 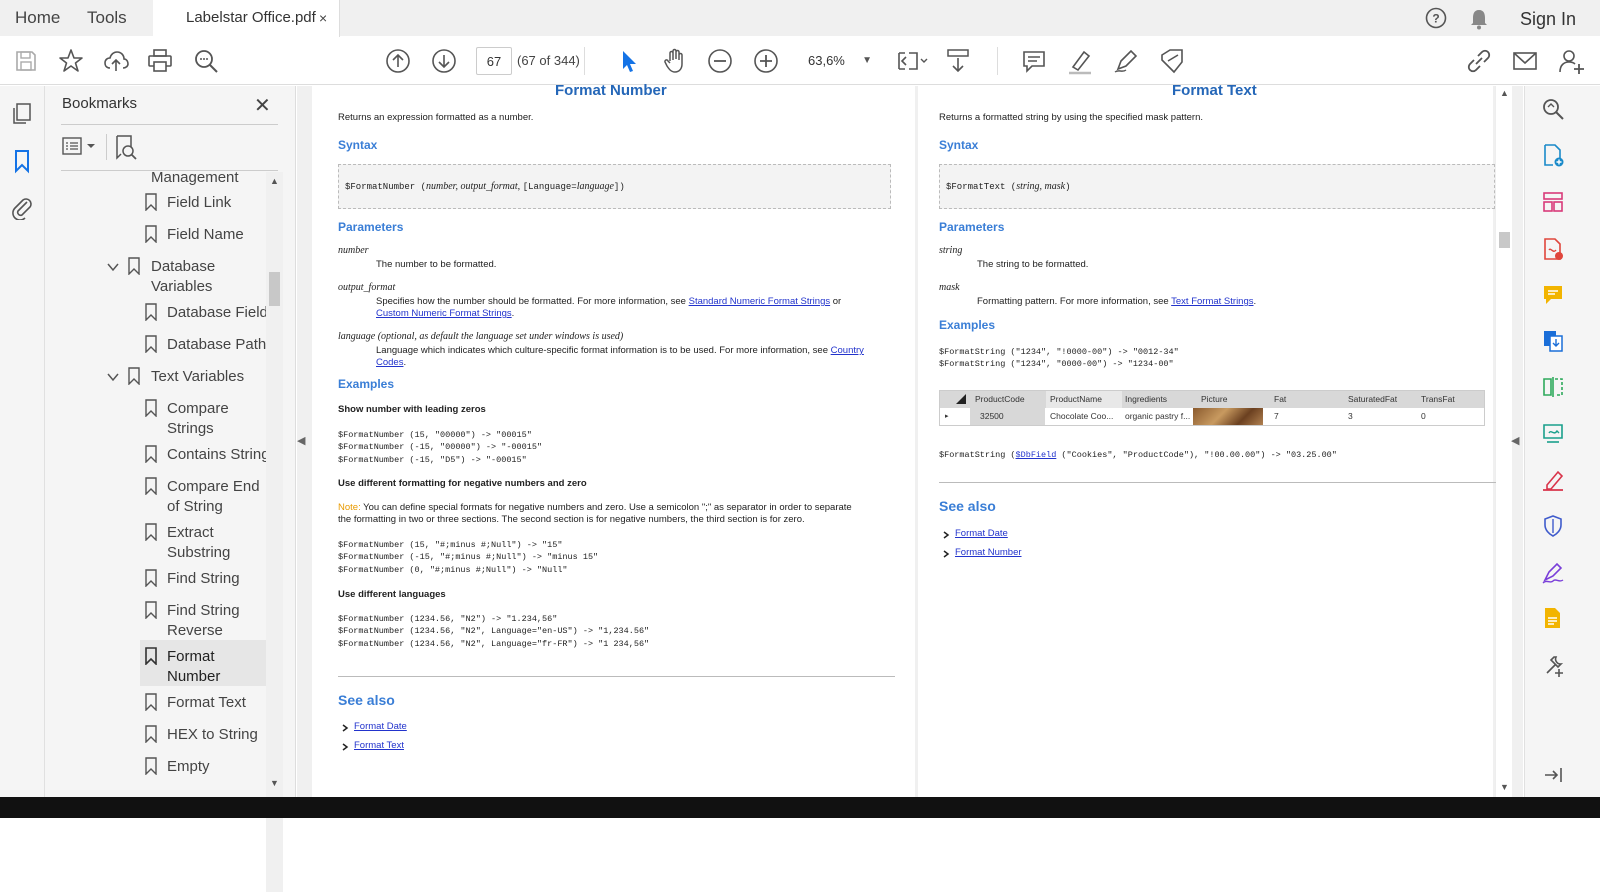 What do you see at coordinates (961, 399) in the screenshot?
I see `select-all-corner-icon` at bounding box center [961, 399].